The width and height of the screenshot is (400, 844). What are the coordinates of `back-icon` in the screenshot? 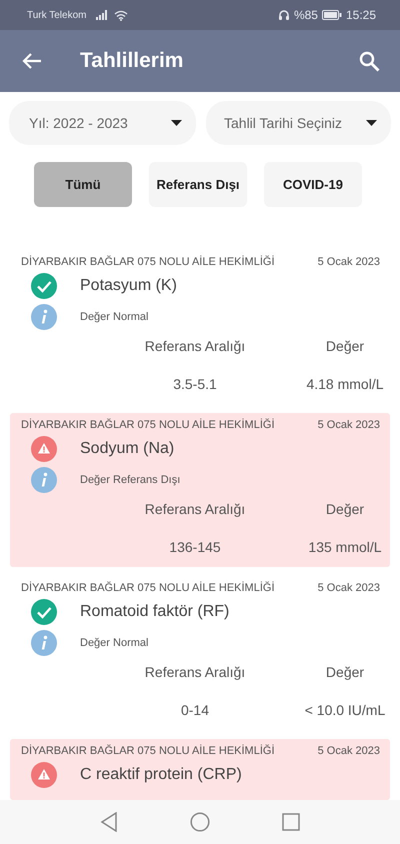 It's located at (109, 822).